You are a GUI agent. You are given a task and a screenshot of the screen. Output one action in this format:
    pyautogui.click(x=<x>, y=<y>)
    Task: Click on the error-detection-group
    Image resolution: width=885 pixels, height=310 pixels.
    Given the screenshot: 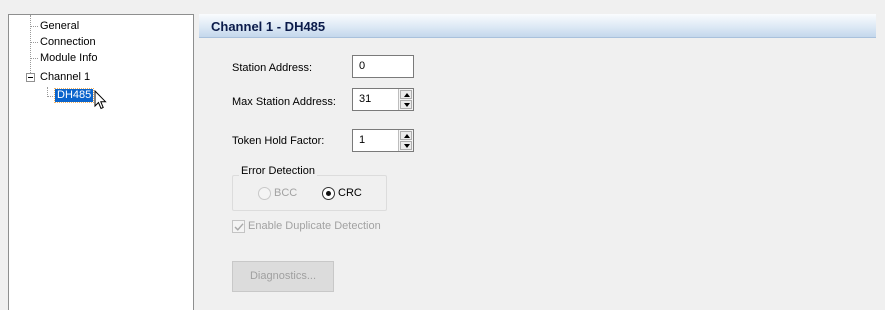 What is the action you would take?
    pyautogui.click(x=309, y=193)
    